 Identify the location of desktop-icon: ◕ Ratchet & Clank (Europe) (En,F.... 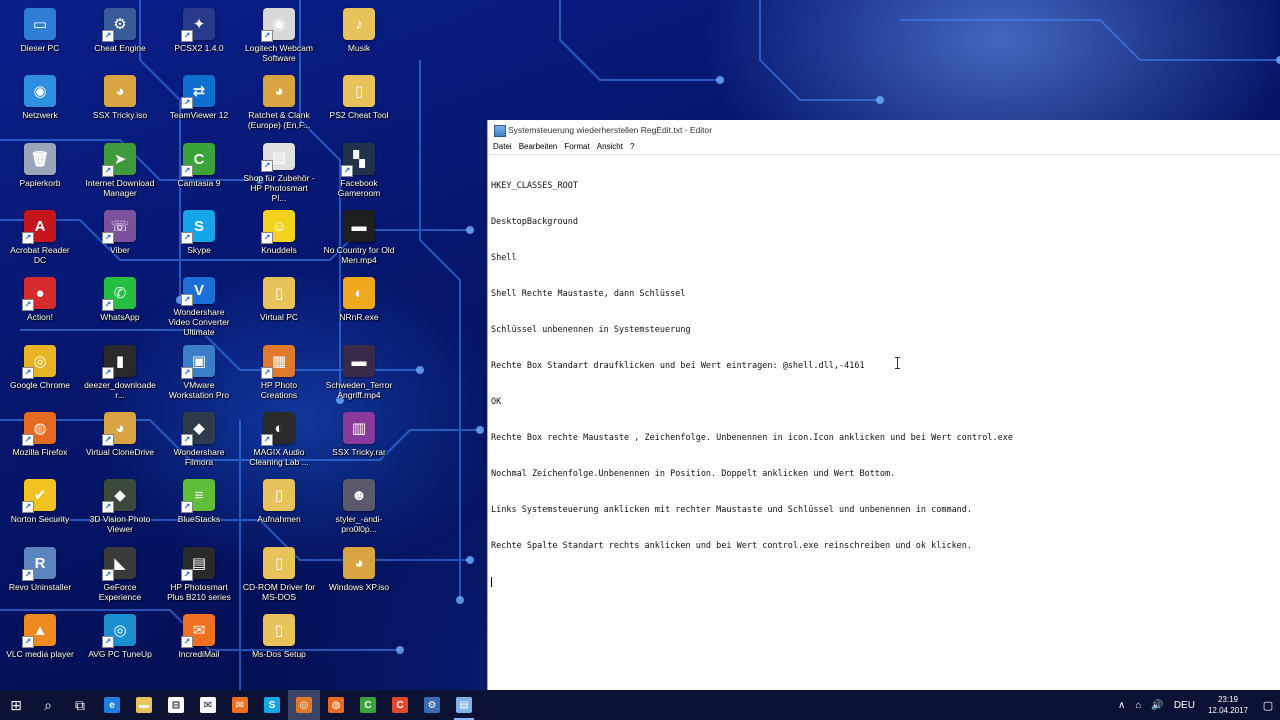
(279, 103).